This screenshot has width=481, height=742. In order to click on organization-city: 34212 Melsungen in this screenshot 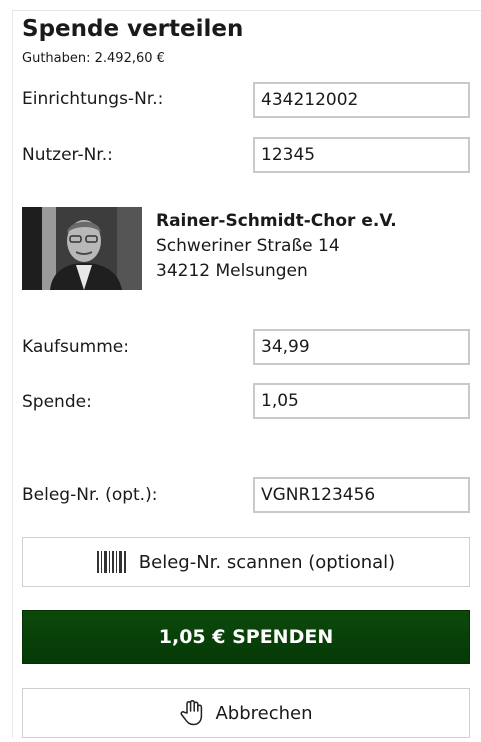, I will do `click(232, 271)`.